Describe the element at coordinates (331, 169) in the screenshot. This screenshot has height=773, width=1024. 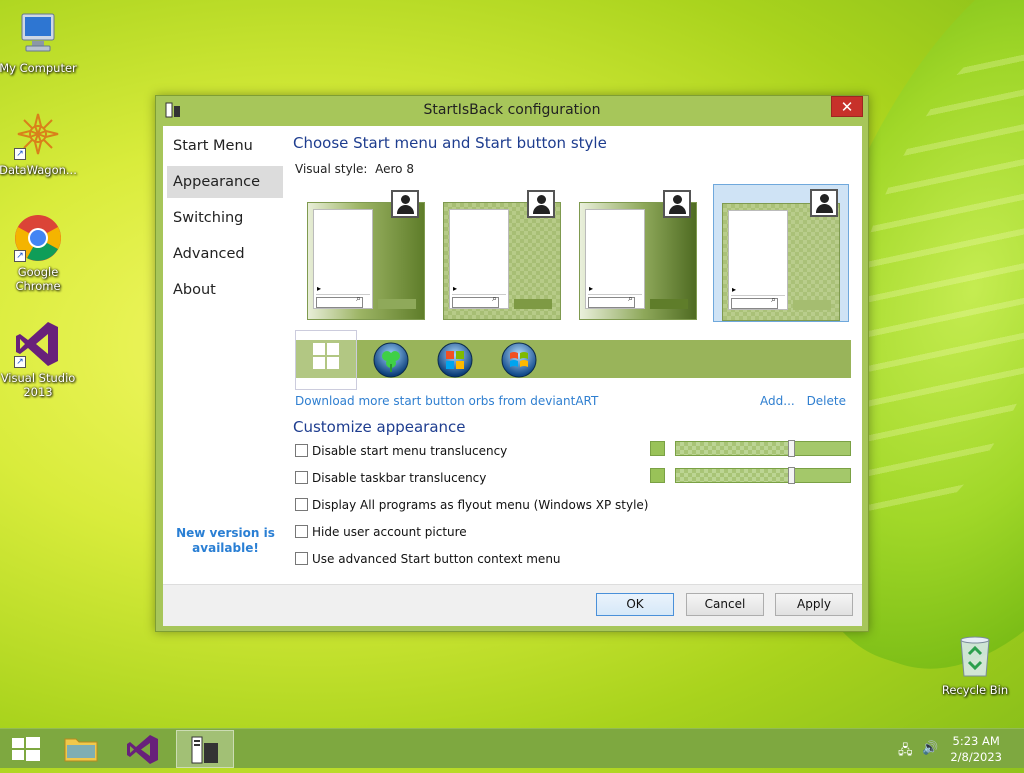
I see `visual-style-caption: Visual style:` at that location.